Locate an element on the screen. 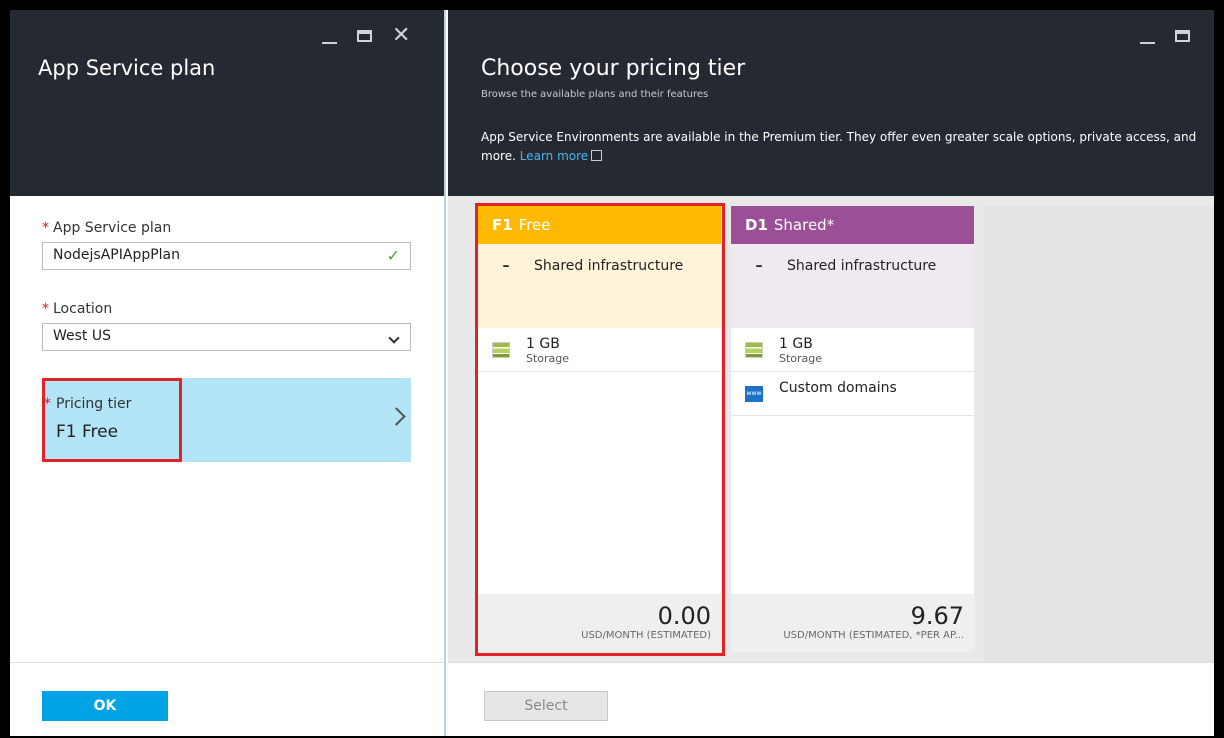  select-value: West US is located at coordinates (82, 336).